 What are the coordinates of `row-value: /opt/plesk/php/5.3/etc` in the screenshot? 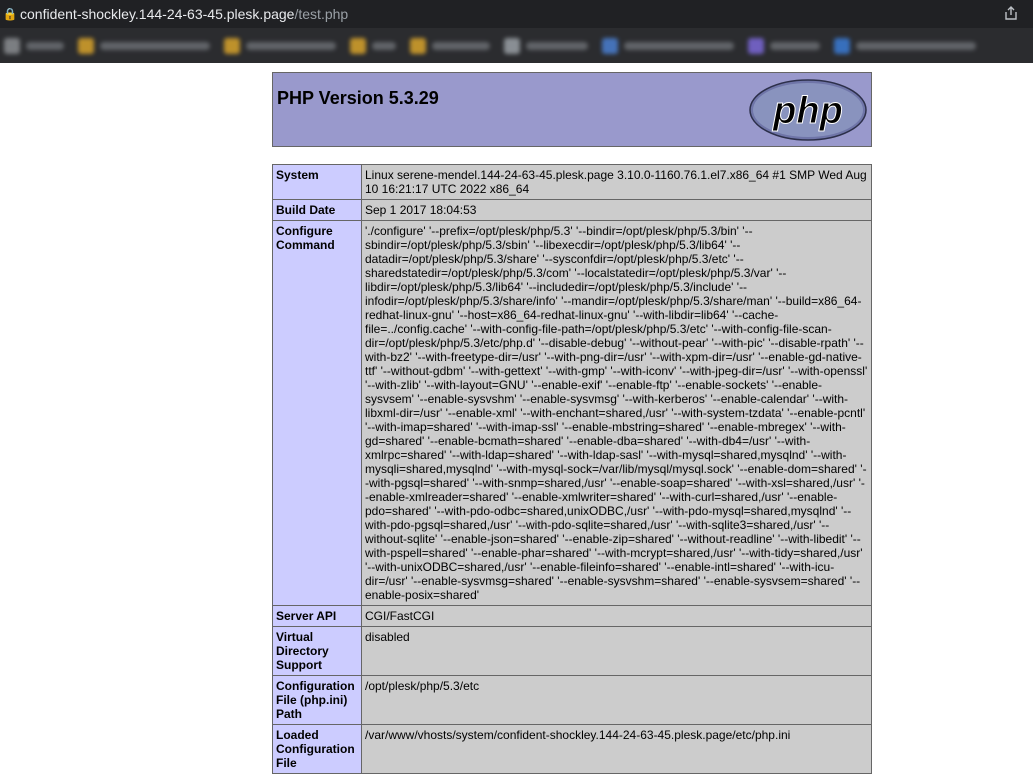 It's located at (616, 700).